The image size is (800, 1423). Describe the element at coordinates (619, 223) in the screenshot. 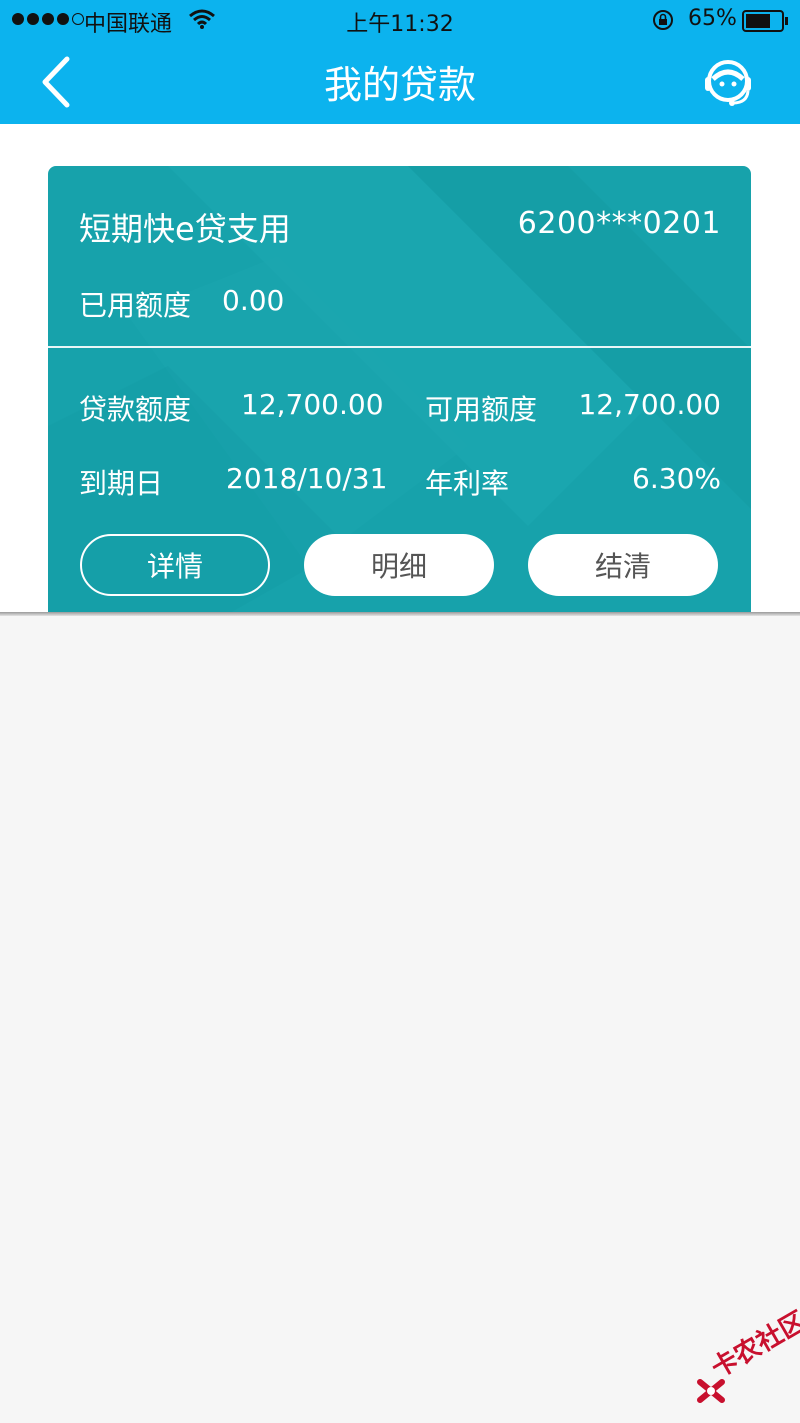

I see `account-number: 6200***0201` at that location.